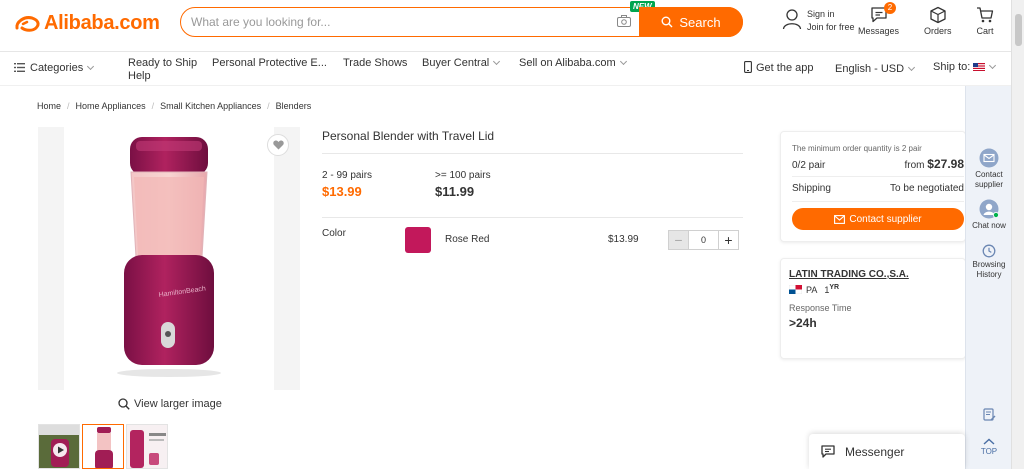 The height and width of the screenshot is (469, 1024). I want to click on ship-to-selector: Ship to:, so click(965, 67).